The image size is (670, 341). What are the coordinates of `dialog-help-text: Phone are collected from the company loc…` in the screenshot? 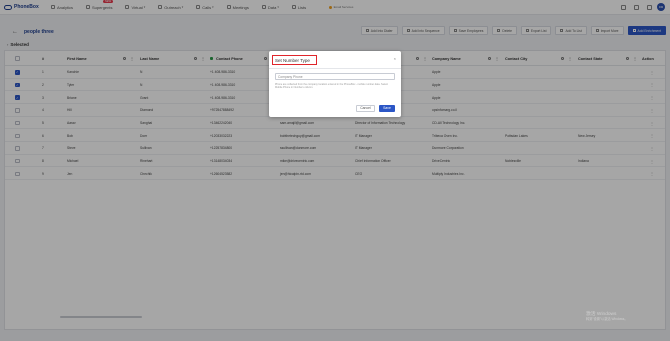 It's located at (331, 85).